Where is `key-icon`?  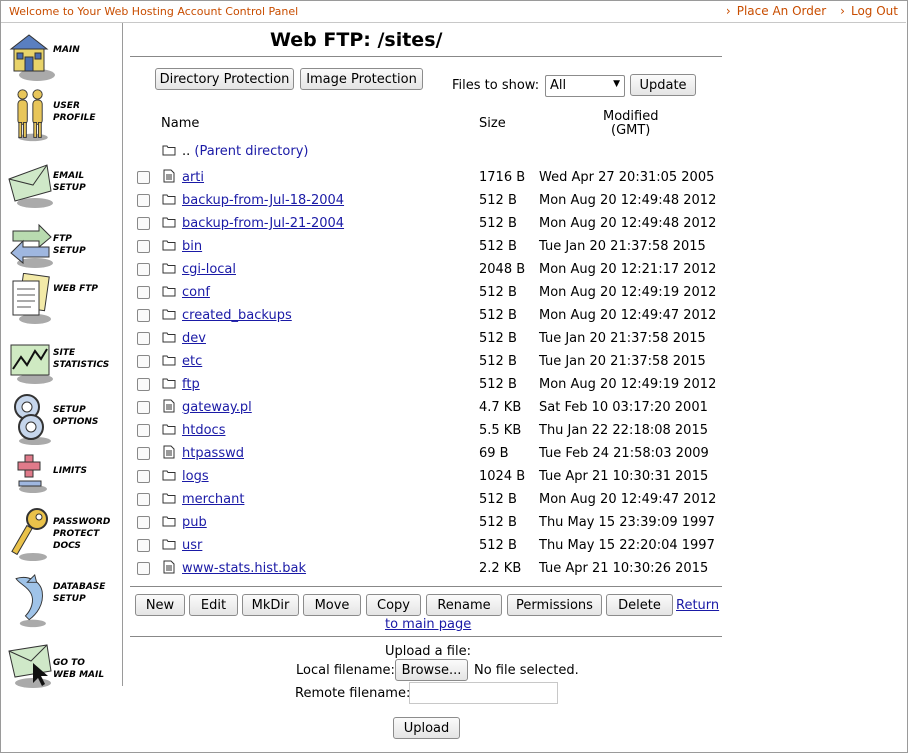
key-icon is located at coordinates (29, 534).